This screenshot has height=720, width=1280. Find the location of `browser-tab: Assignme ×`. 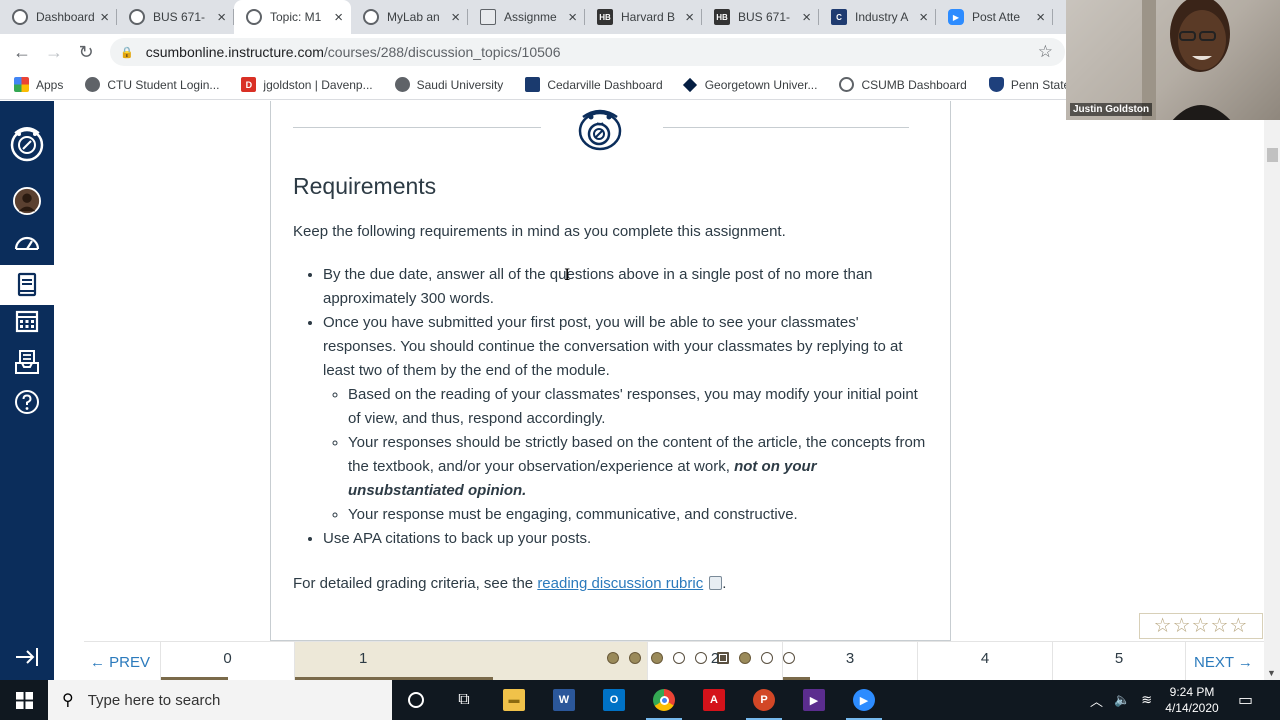

browser-tab: Assignme × is located at coordinates (526, 17).